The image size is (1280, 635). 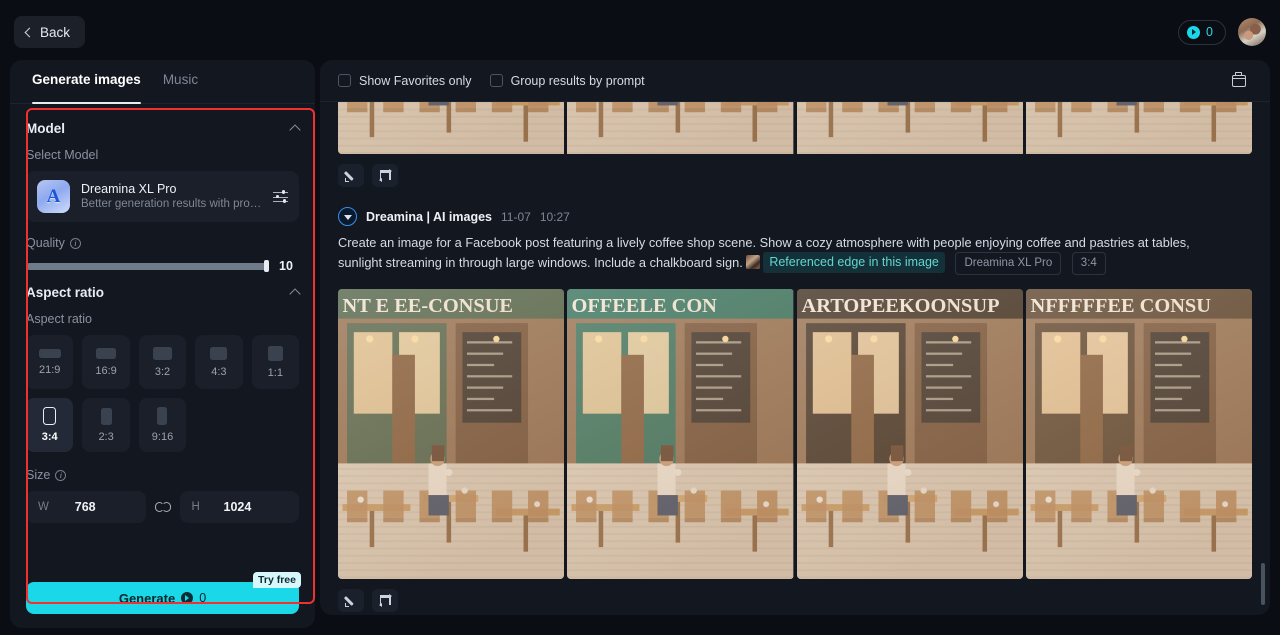 What do you see at coordinates (1008, 263) in the screenshot?
I see `tag-model: Dreamina XL Pro` at bounding box center [1008, 263].